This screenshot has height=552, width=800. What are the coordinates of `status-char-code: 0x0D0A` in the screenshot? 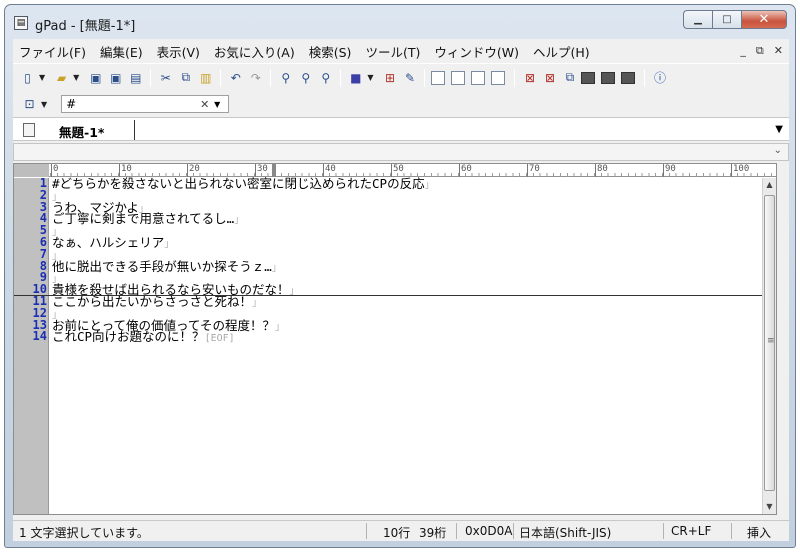 It's located at (489, 531).